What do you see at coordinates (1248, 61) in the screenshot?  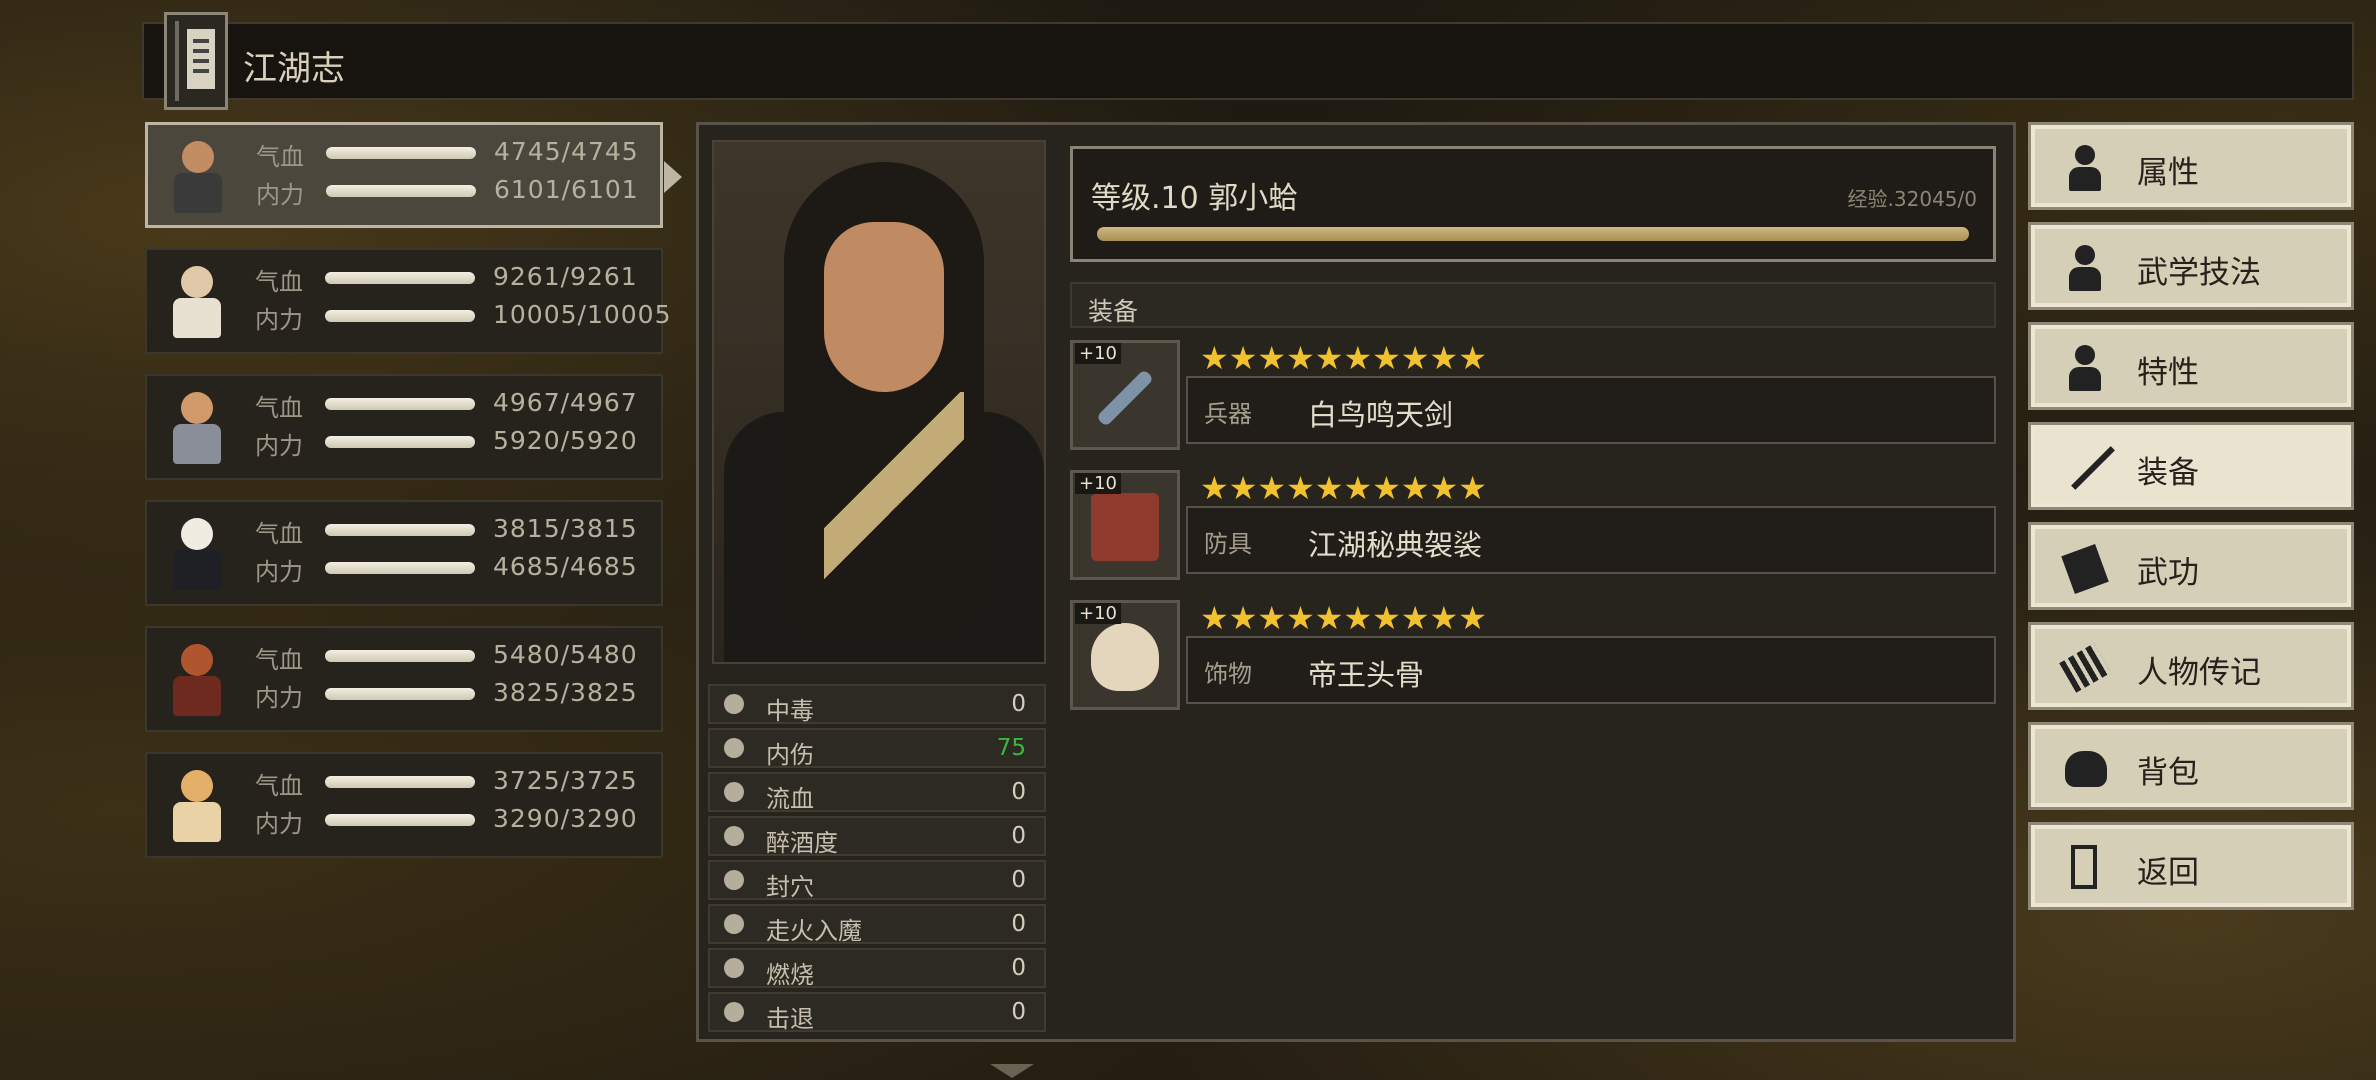 I see `title-bar` at bounding box center [1248, 61].